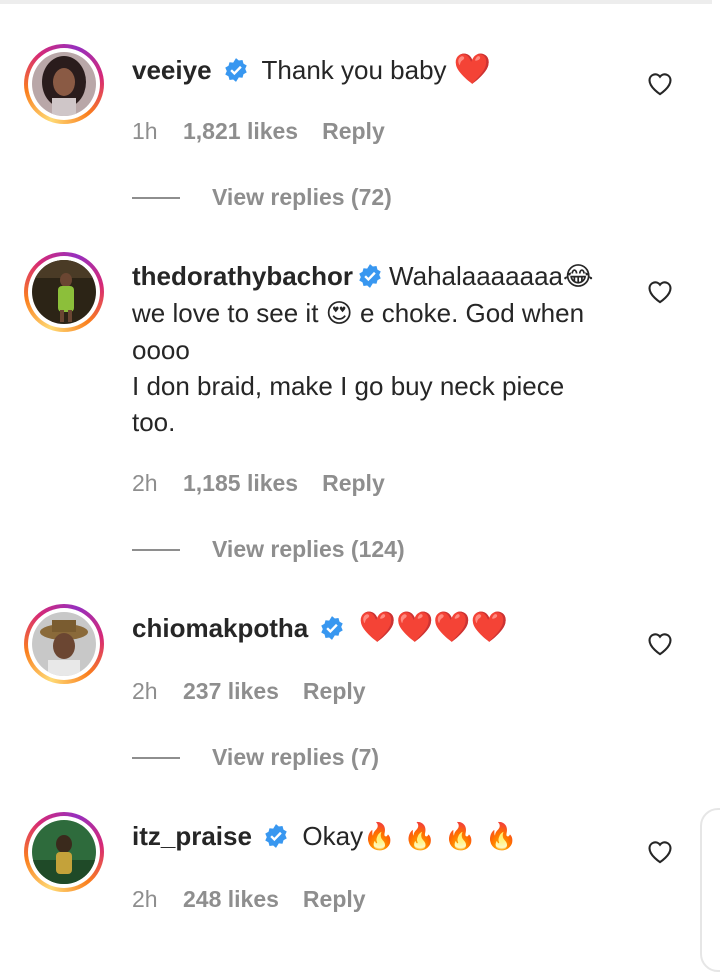  Describe the element at coordinates (710, 890) in the screenshot. I see `overlay-edge` at that location.